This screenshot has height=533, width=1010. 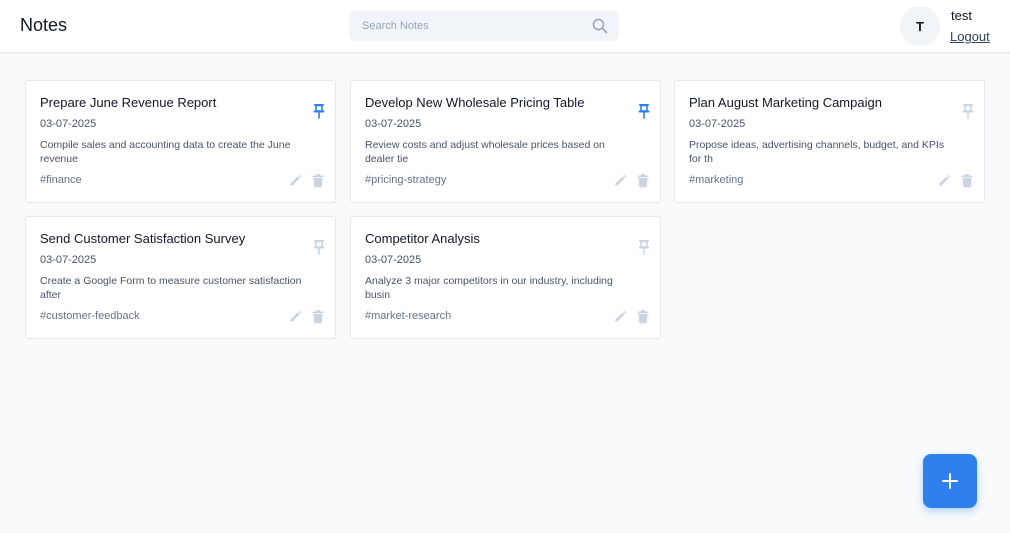 I want to click on top-navbar: Notes T test Logout, so click(x=505, y=26).